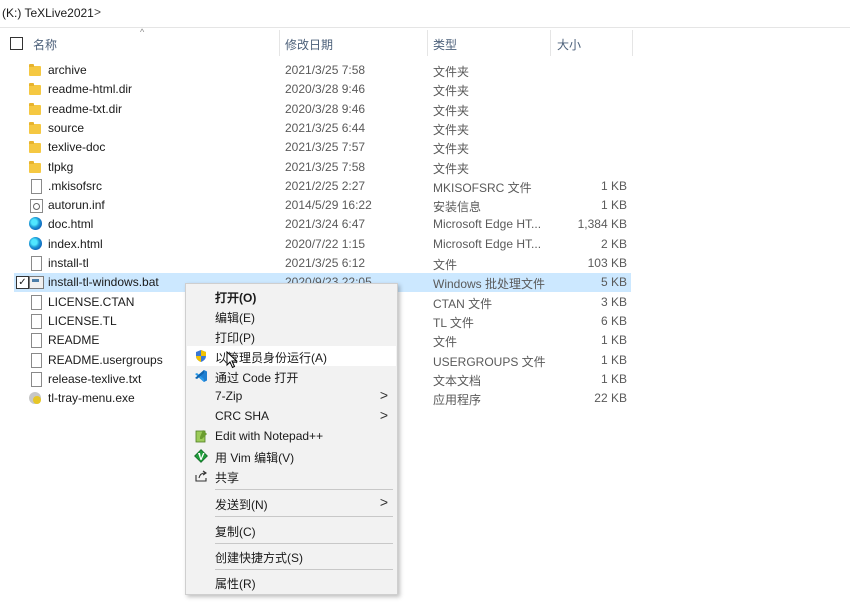 This screenshot has height=606, width=850. I want to click on file-name: LICENSE.CTAN, so click(91, 301).